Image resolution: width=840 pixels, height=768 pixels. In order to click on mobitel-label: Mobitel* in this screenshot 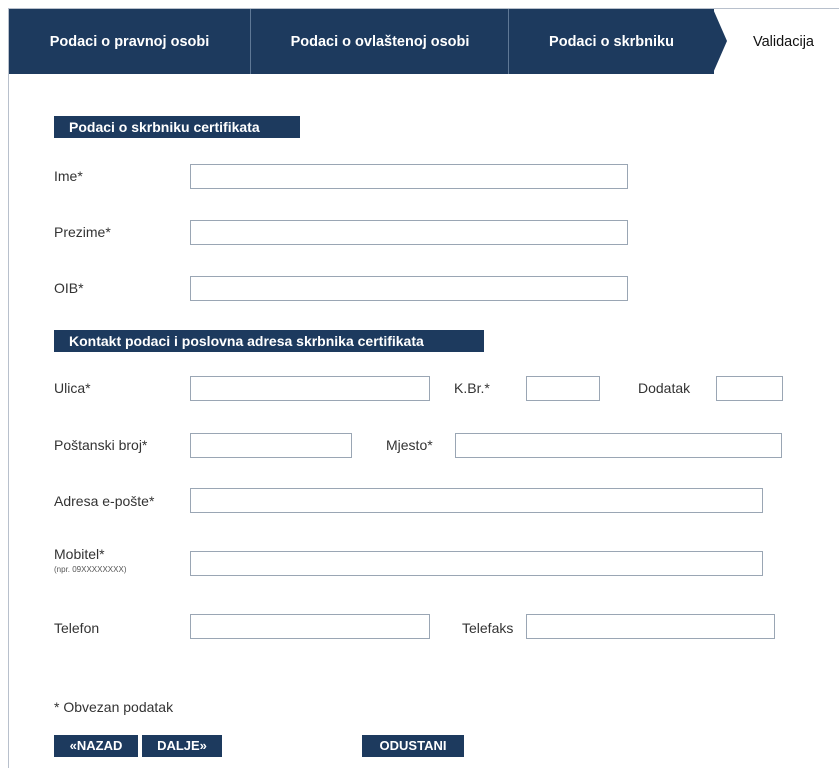, I will do `click(79, 554)`.